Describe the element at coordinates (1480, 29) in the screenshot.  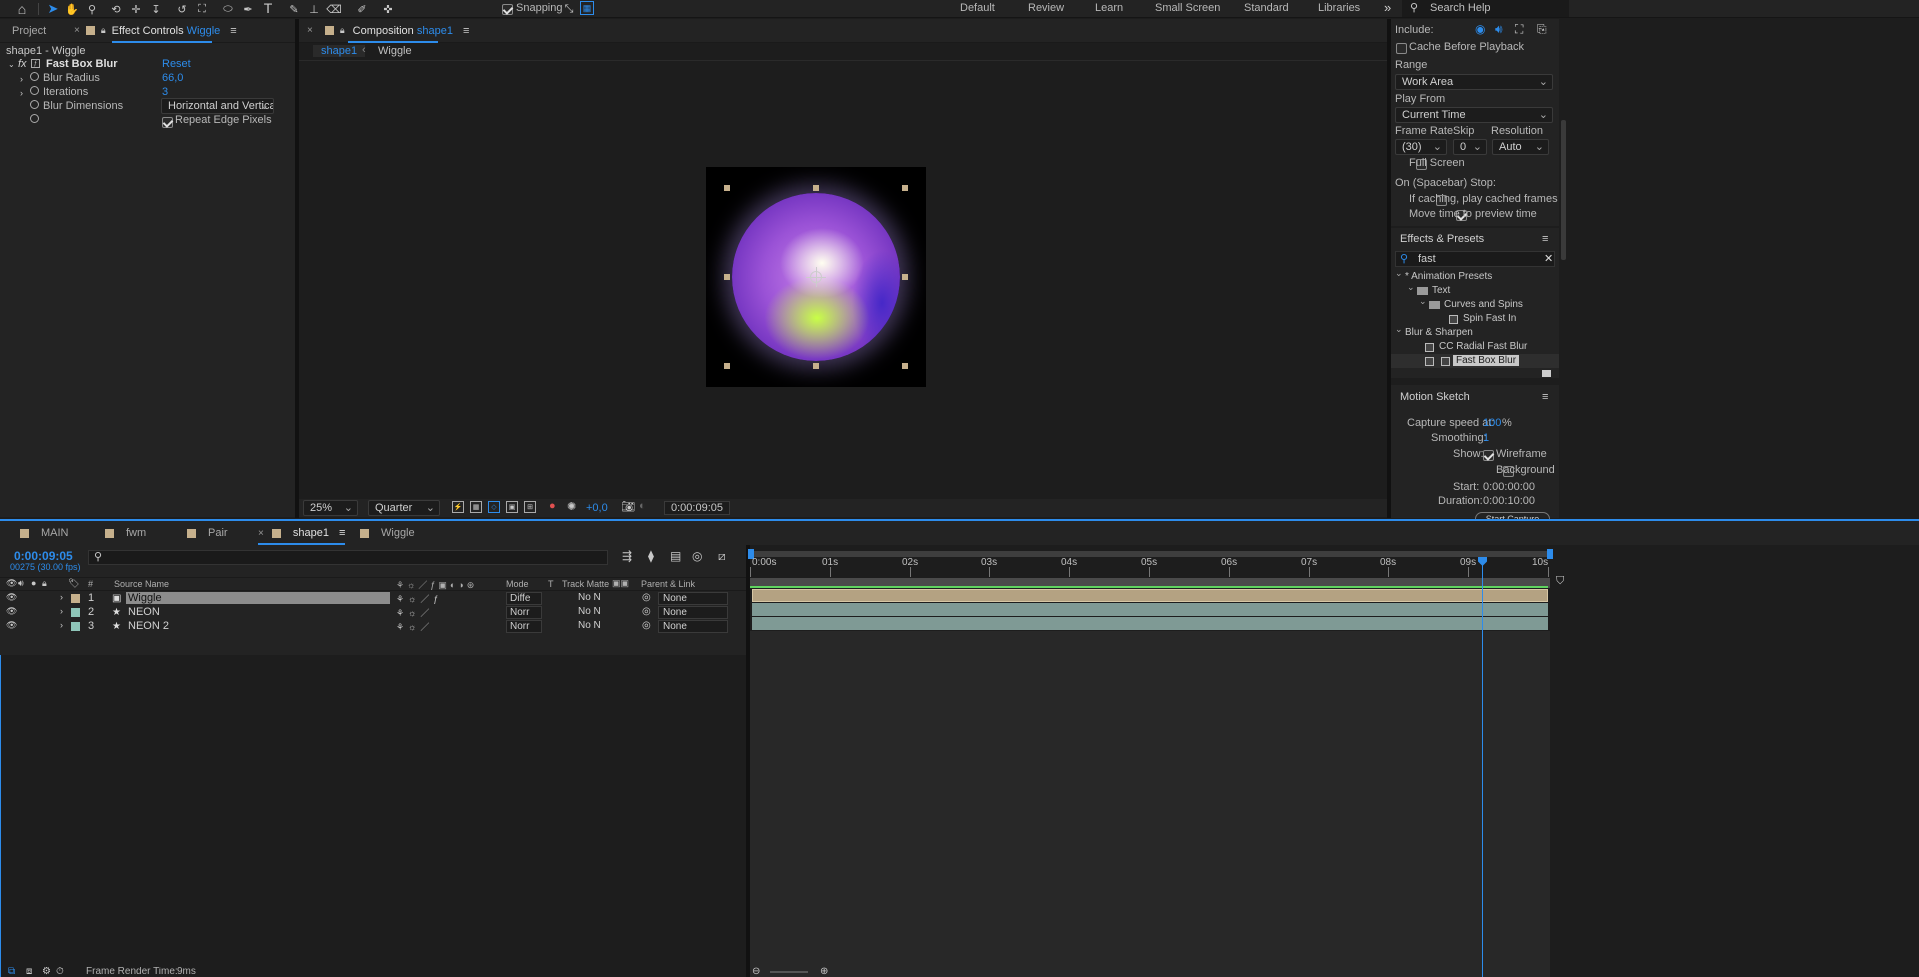
I see `include-video-icon: ◉` at that location.